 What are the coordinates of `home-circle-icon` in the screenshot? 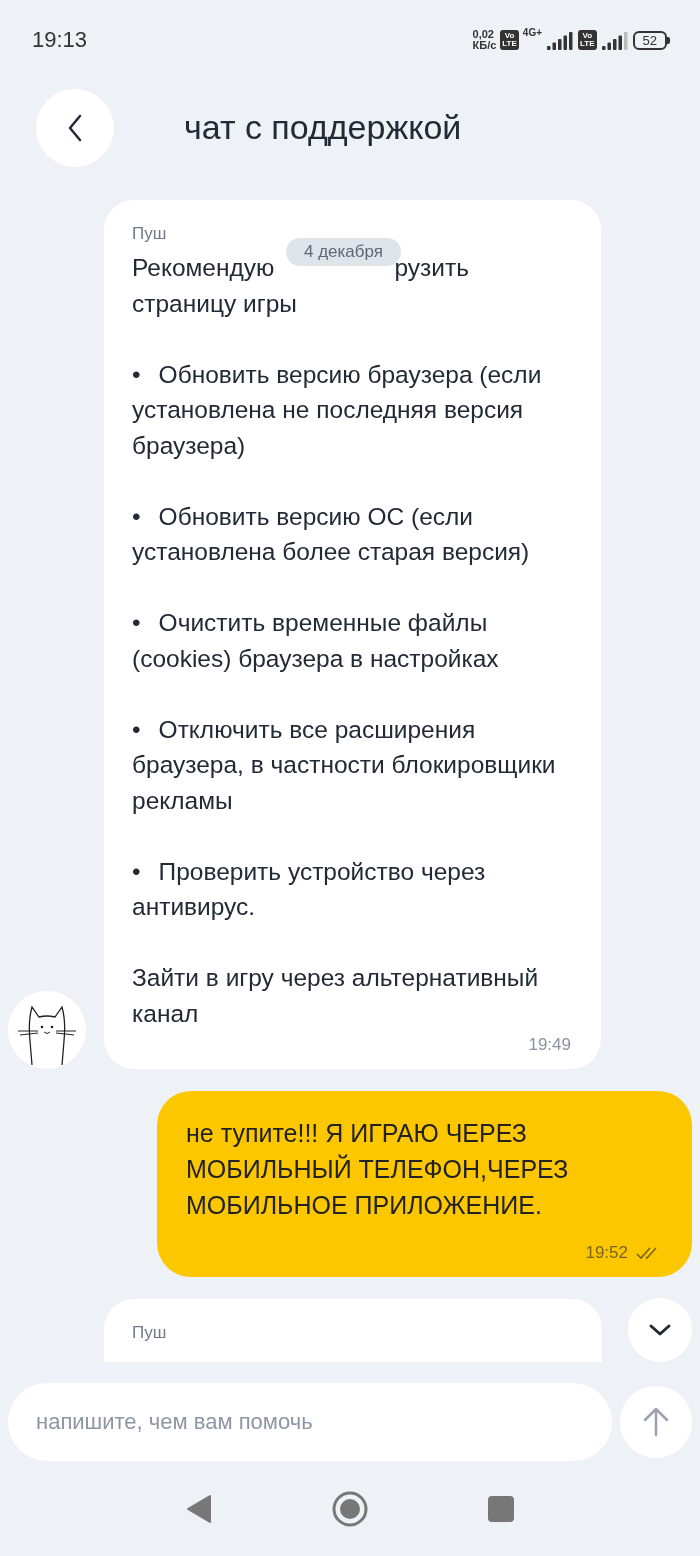 It's located at (350, 1509).